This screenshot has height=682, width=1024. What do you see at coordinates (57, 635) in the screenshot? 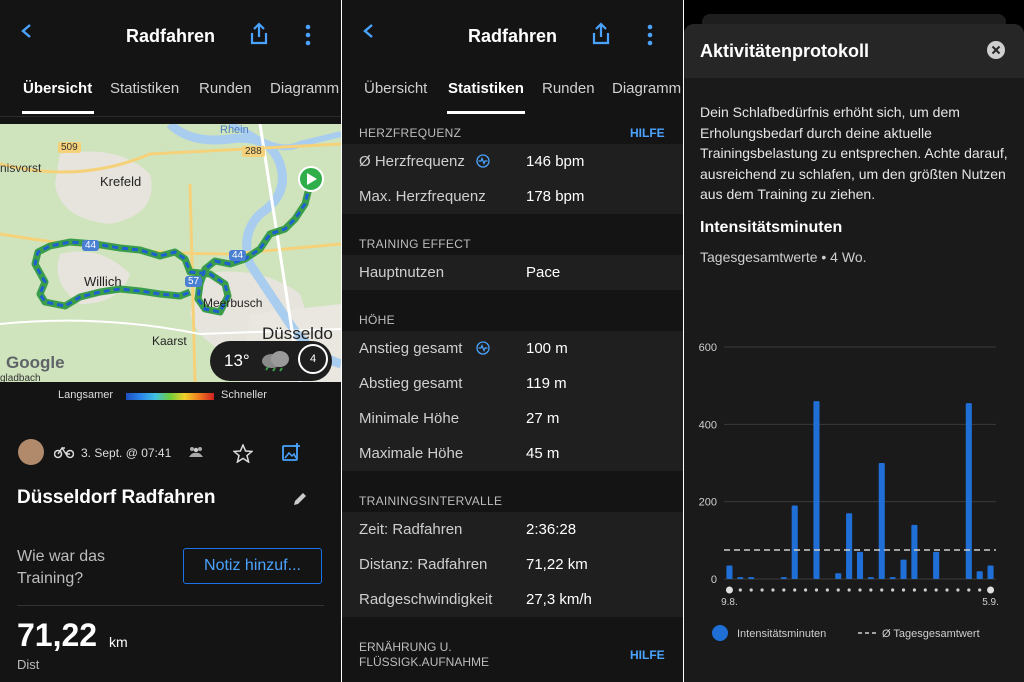
I see `distance-value: 71,22` at bounding box center [57, 635].